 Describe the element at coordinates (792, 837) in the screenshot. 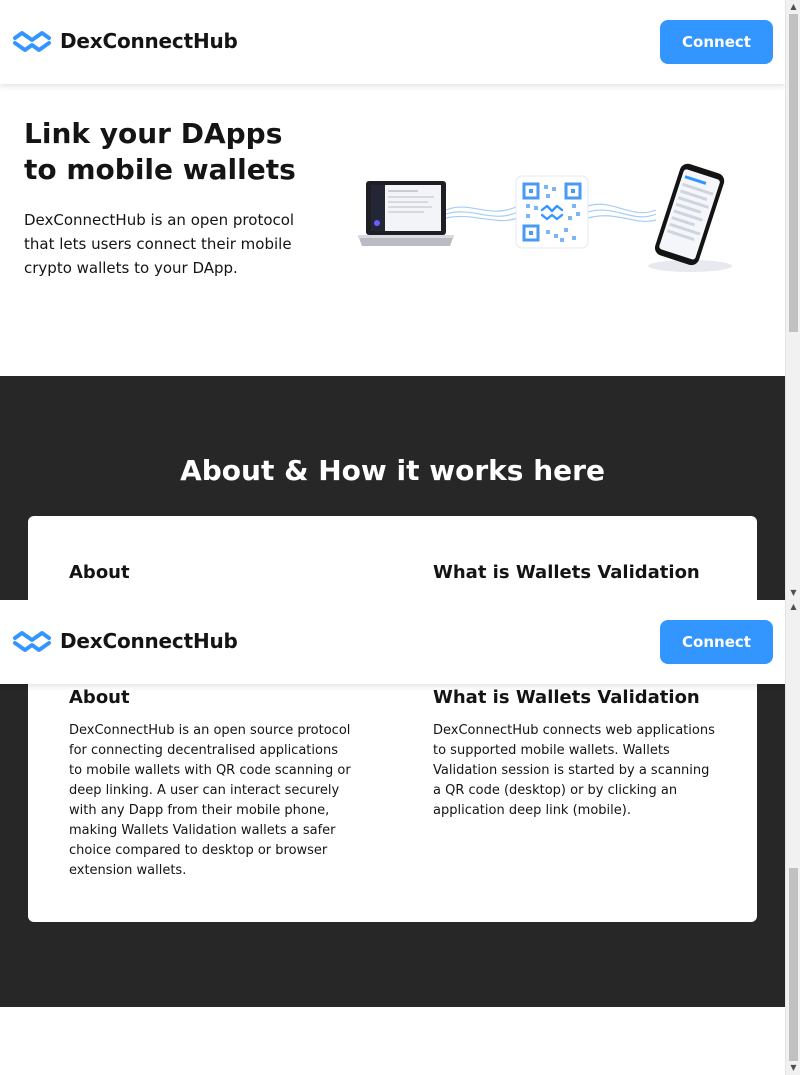

I see `page-scrollbar-scrolled: ▲ ▼` at that location.